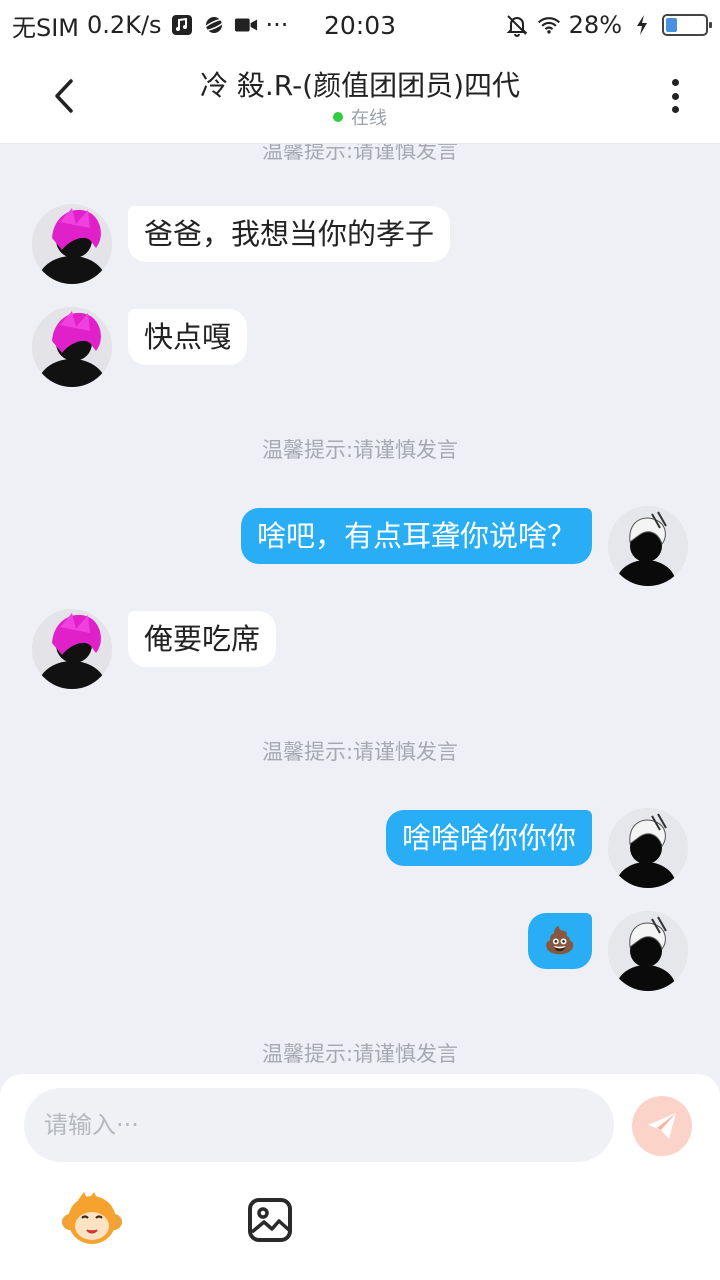 The image size is (720, 1280). I want to click on battery-percent: 28%, so click(595, 25).